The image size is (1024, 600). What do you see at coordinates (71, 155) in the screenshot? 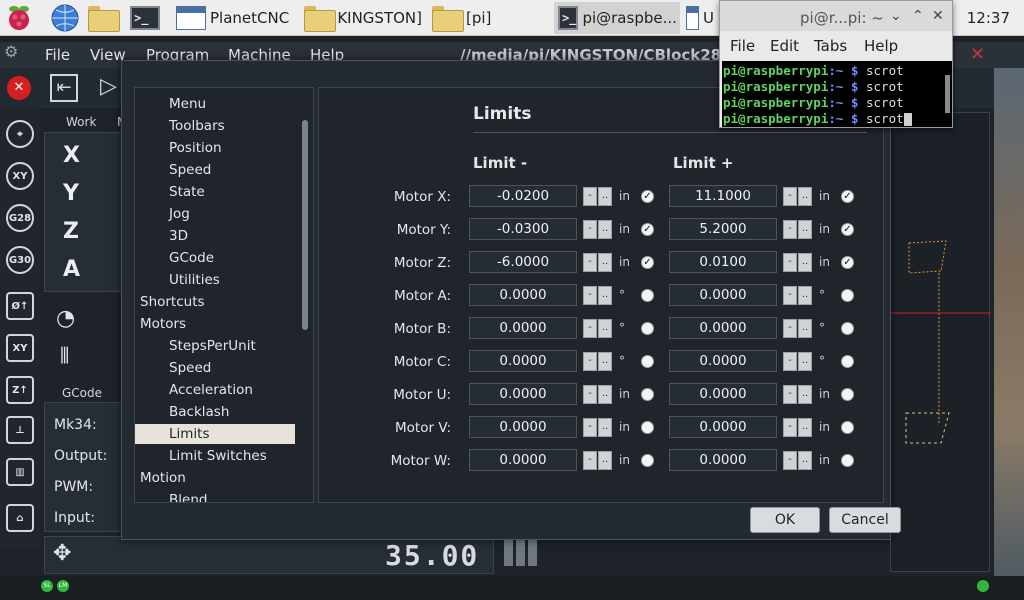
I see `axis-x: X` at bounding box center [71, 155].